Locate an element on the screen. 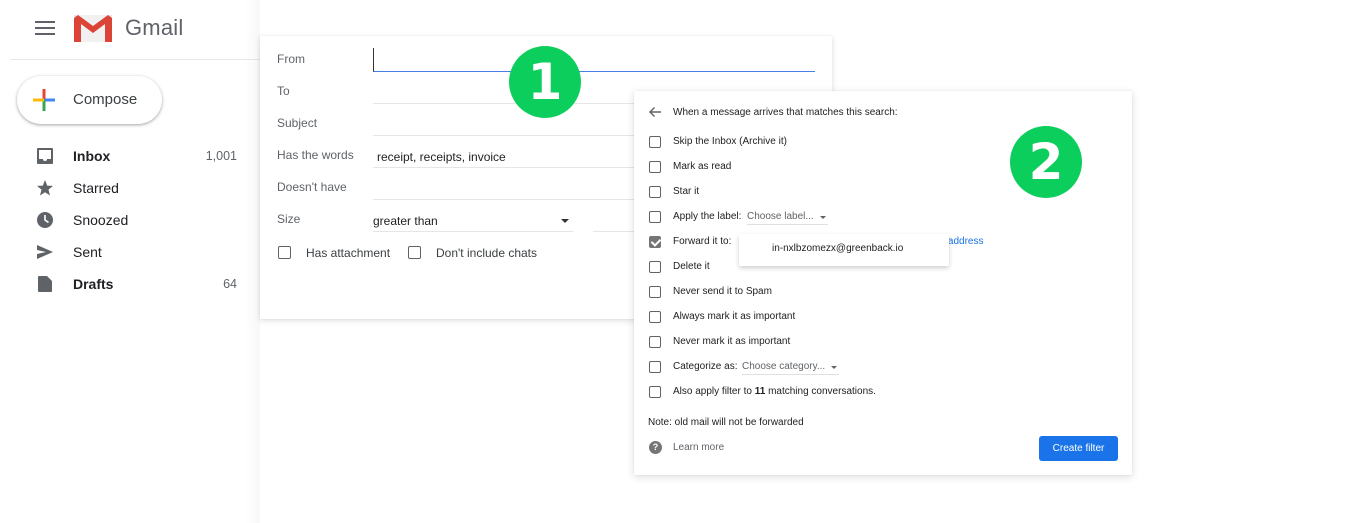  sidebar-item-label: Starred is located at coordinates (96, 188).